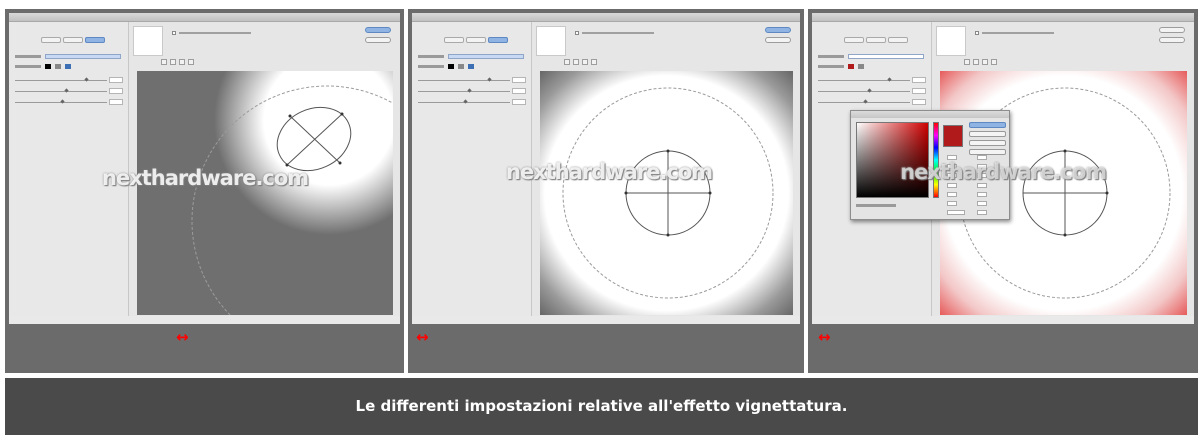  Describe the element at coordinates (930, 114) in the screenshot. I see `color-picker-titlebar` at that location.